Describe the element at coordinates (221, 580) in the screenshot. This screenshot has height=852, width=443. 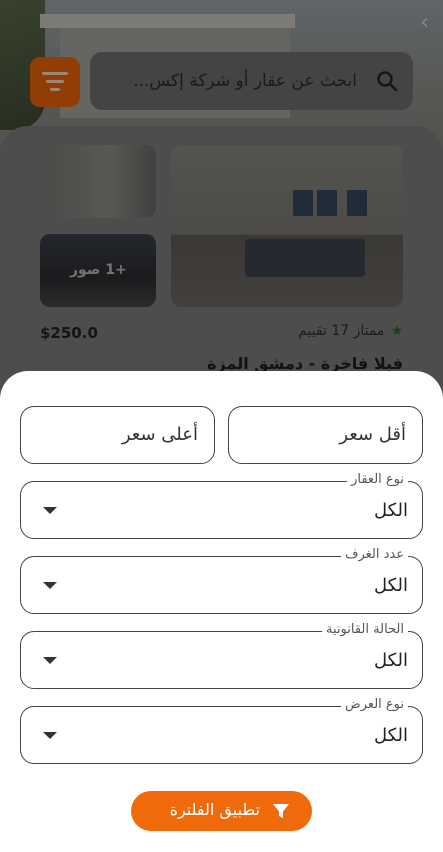
I see `rooms-count-dropdown: عدد الغرف الكل` at that location.